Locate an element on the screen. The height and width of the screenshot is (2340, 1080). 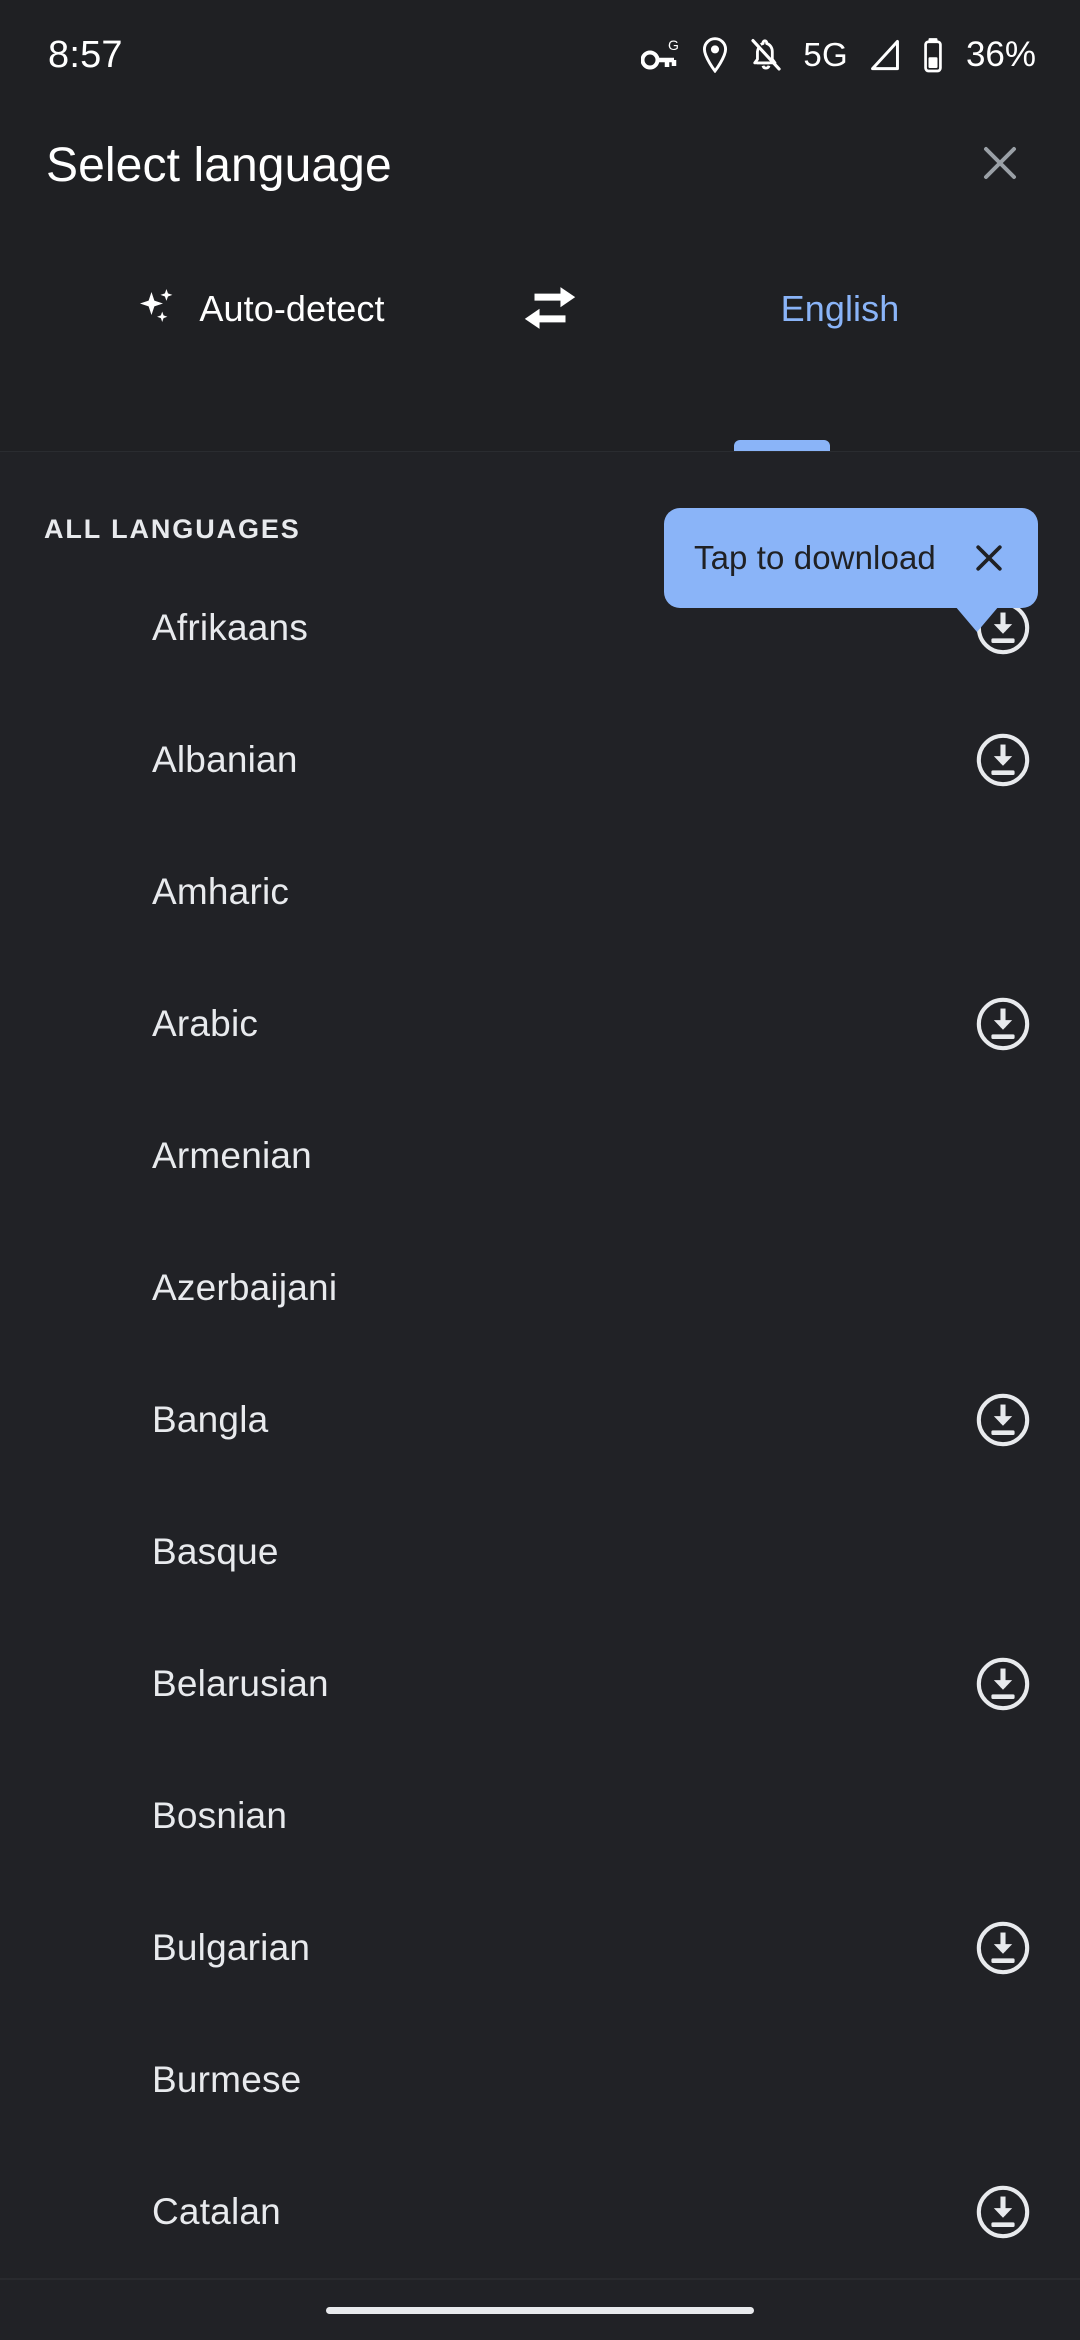
language-name: Bosnian is located at coordinates (220, 1815).